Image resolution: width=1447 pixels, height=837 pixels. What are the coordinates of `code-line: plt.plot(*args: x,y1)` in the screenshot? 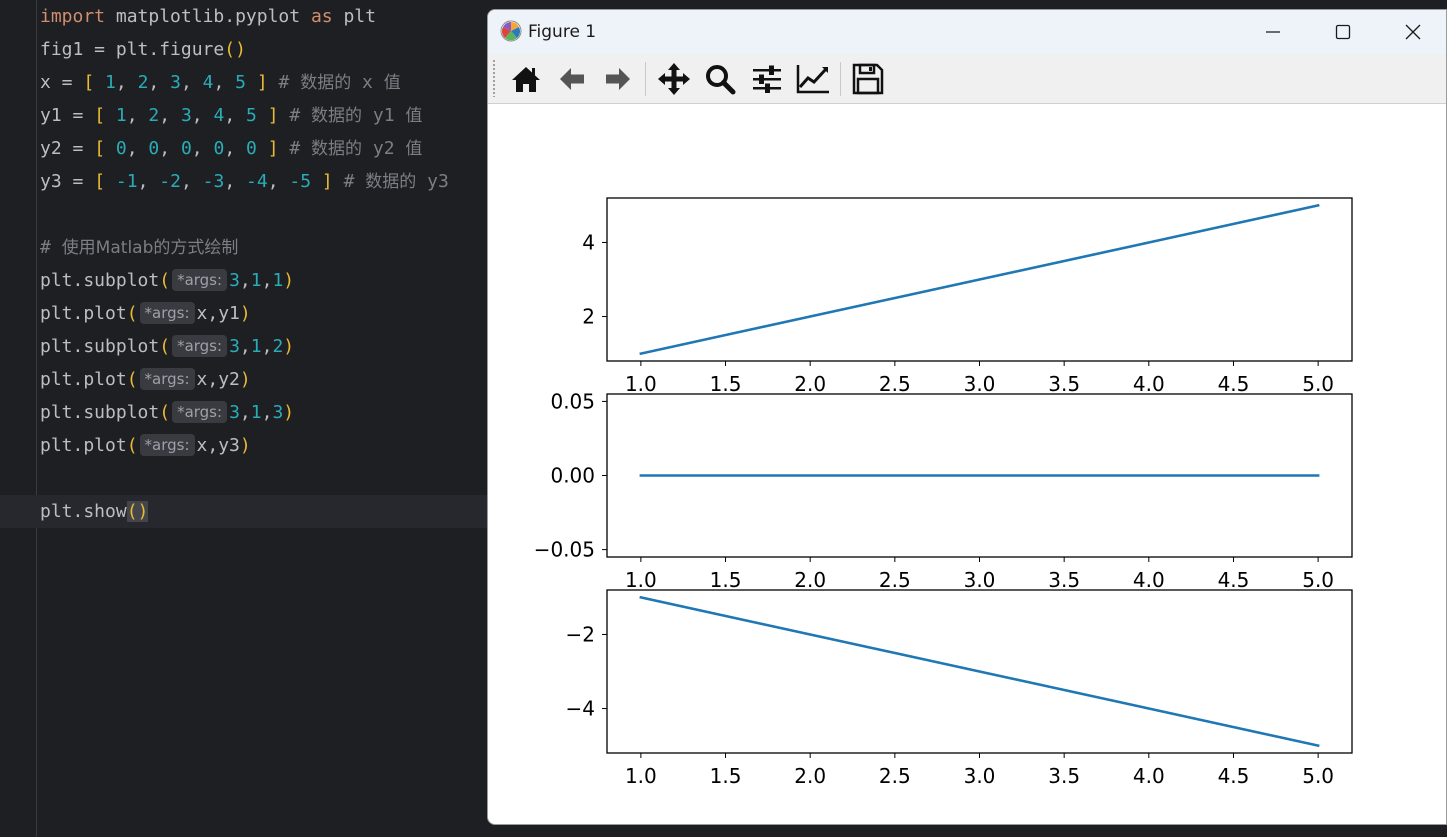 It's located at (145, 313).